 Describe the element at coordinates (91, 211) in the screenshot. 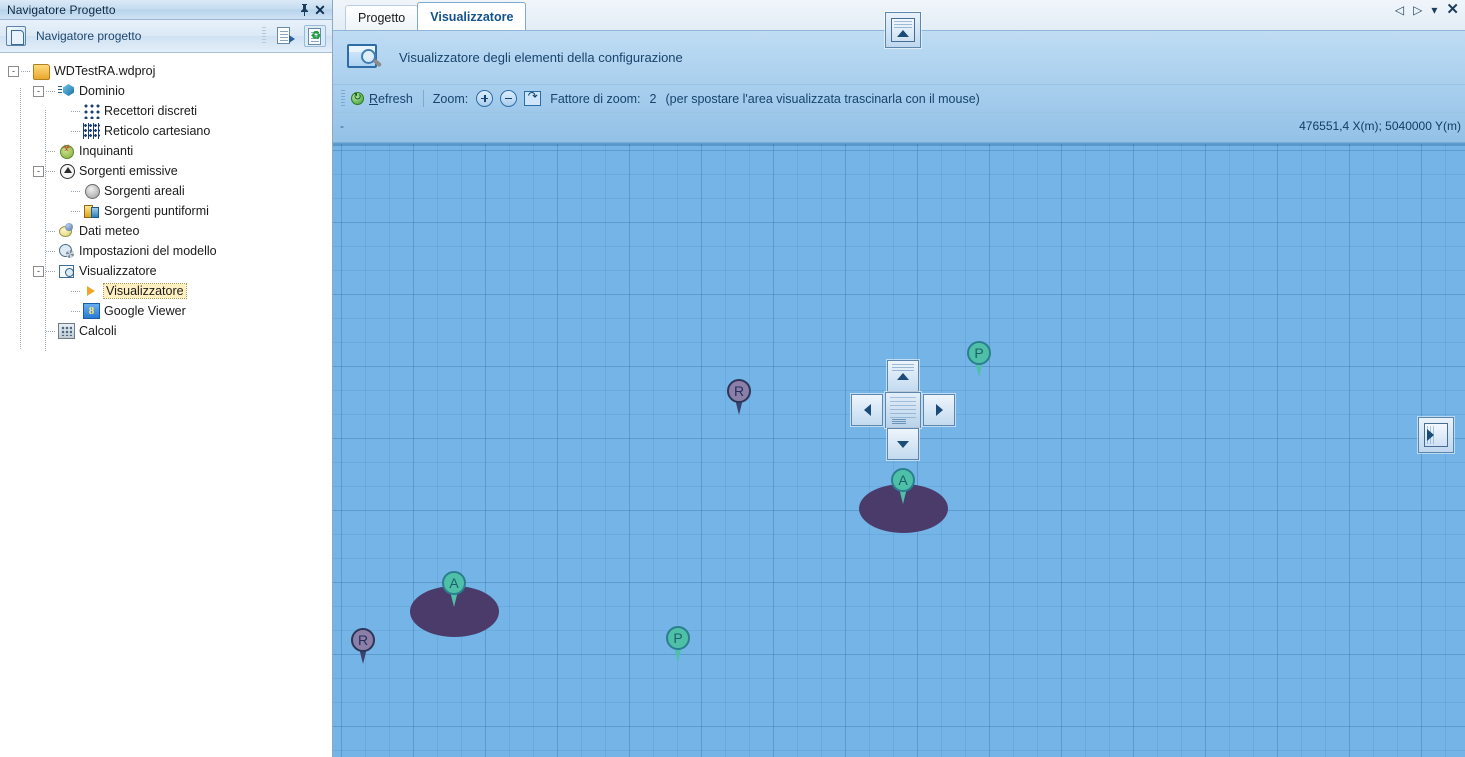

I see `point-source-icon` at that location.